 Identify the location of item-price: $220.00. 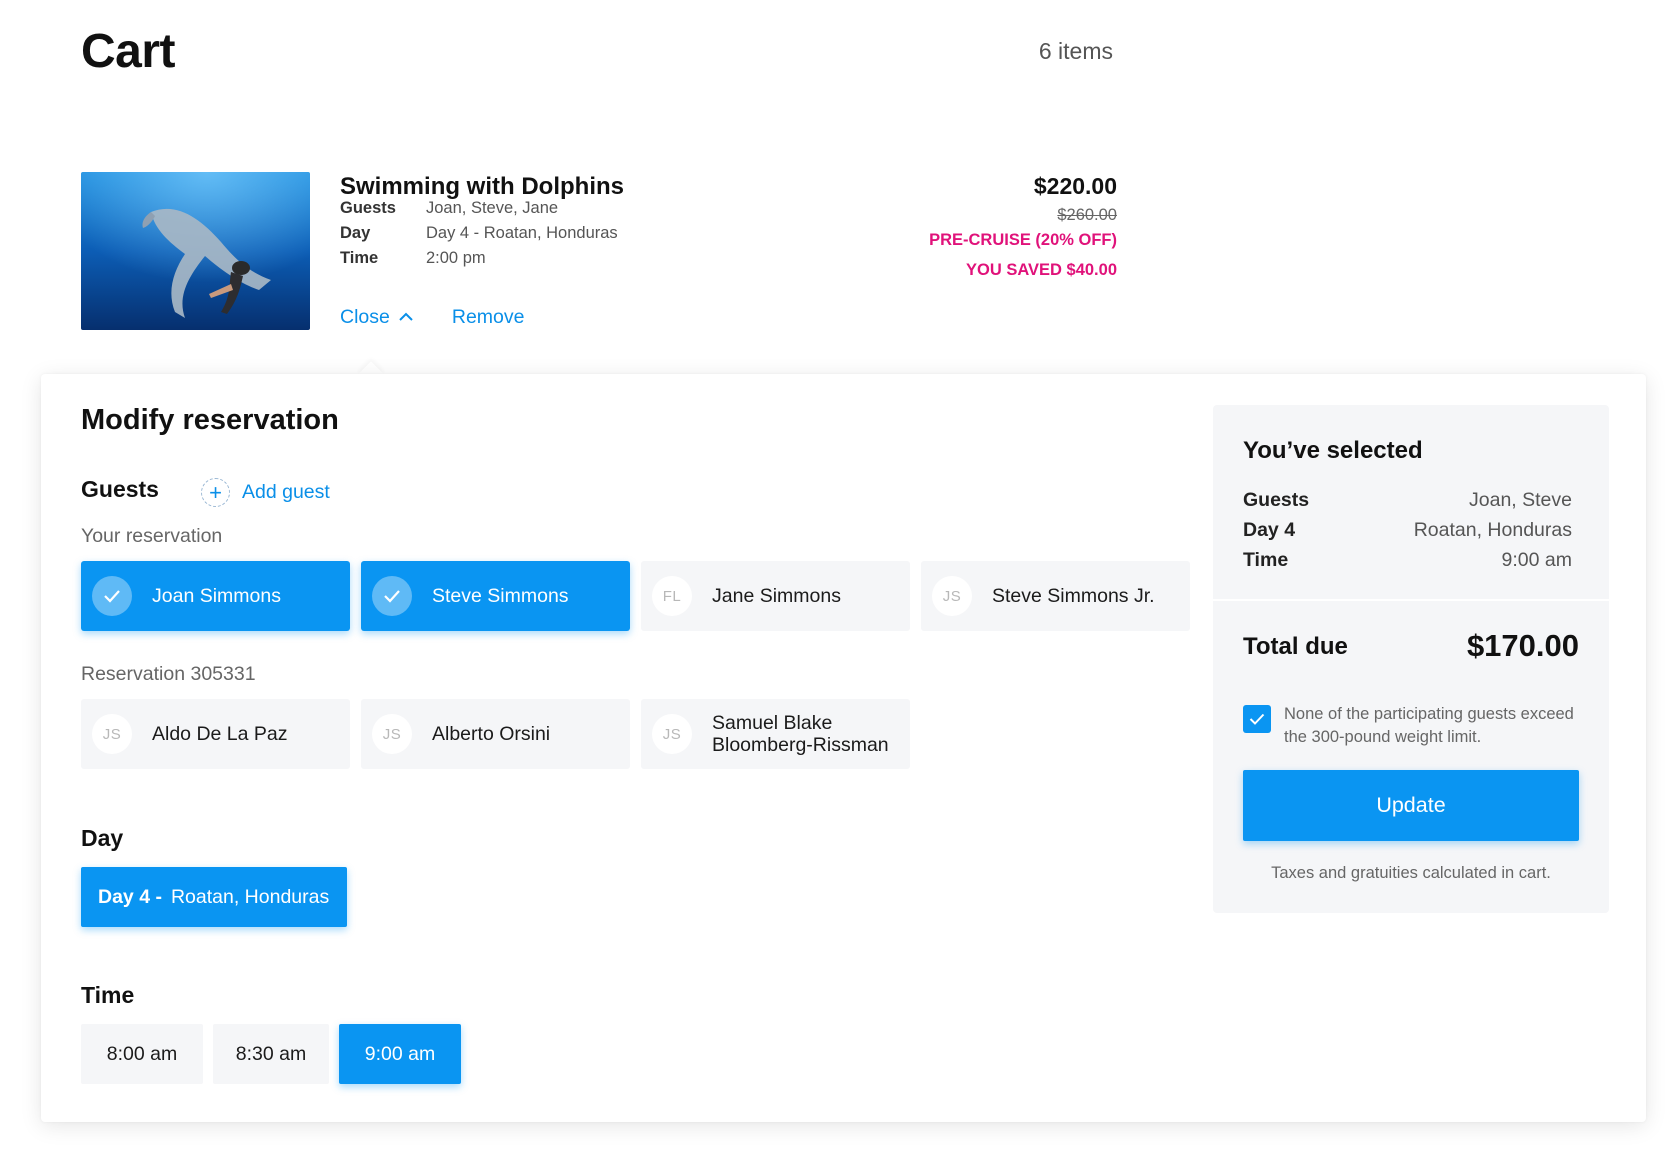
(1075, 186).